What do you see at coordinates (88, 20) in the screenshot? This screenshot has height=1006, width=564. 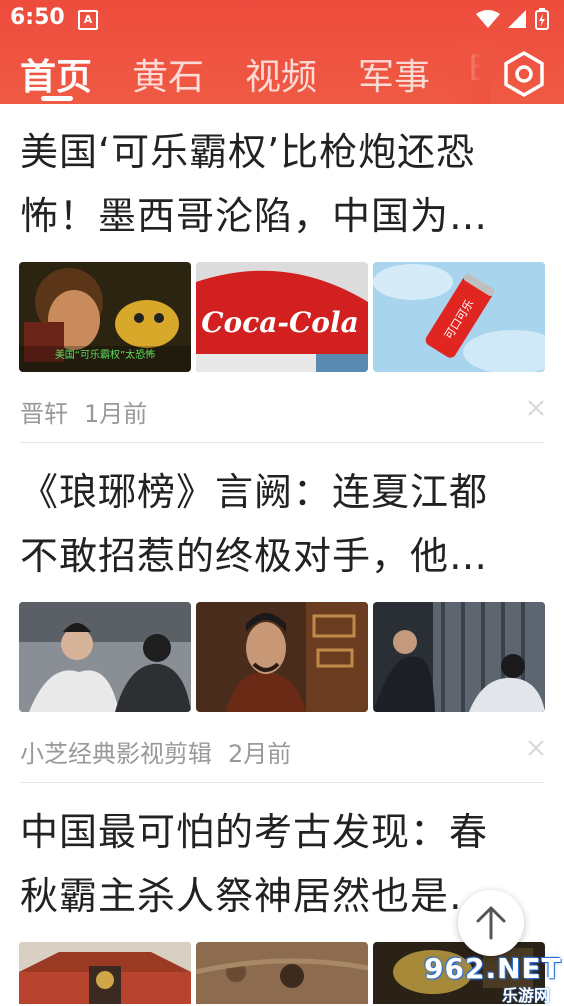 I see `notification-icon: A` at bounding box center [88, 20].